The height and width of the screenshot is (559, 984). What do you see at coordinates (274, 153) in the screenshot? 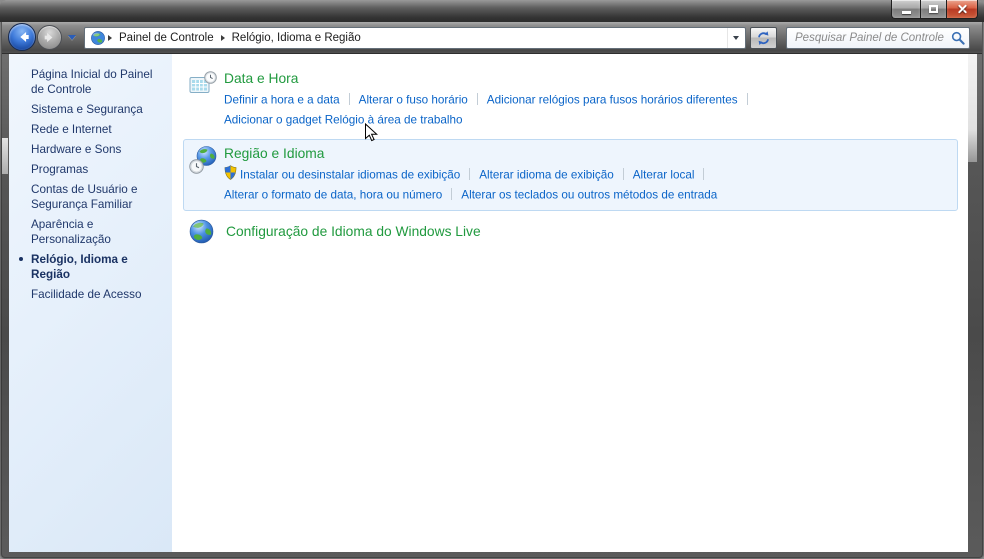
I see `group-title-region-language: Região e Idioma` at bounding box center [274, 153].